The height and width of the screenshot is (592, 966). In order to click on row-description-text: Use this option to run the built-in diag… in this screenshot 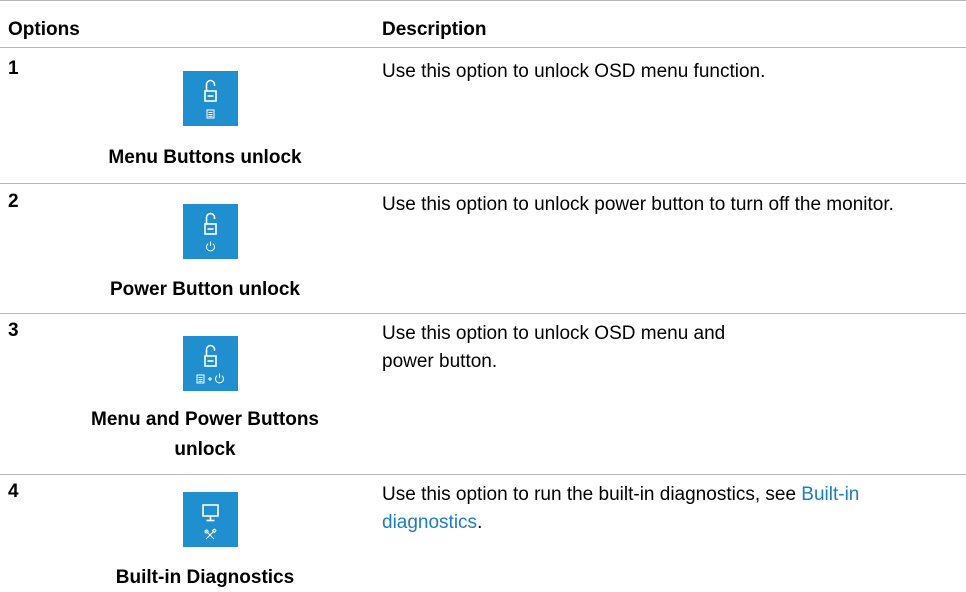, I will do `click(592, 494)`.